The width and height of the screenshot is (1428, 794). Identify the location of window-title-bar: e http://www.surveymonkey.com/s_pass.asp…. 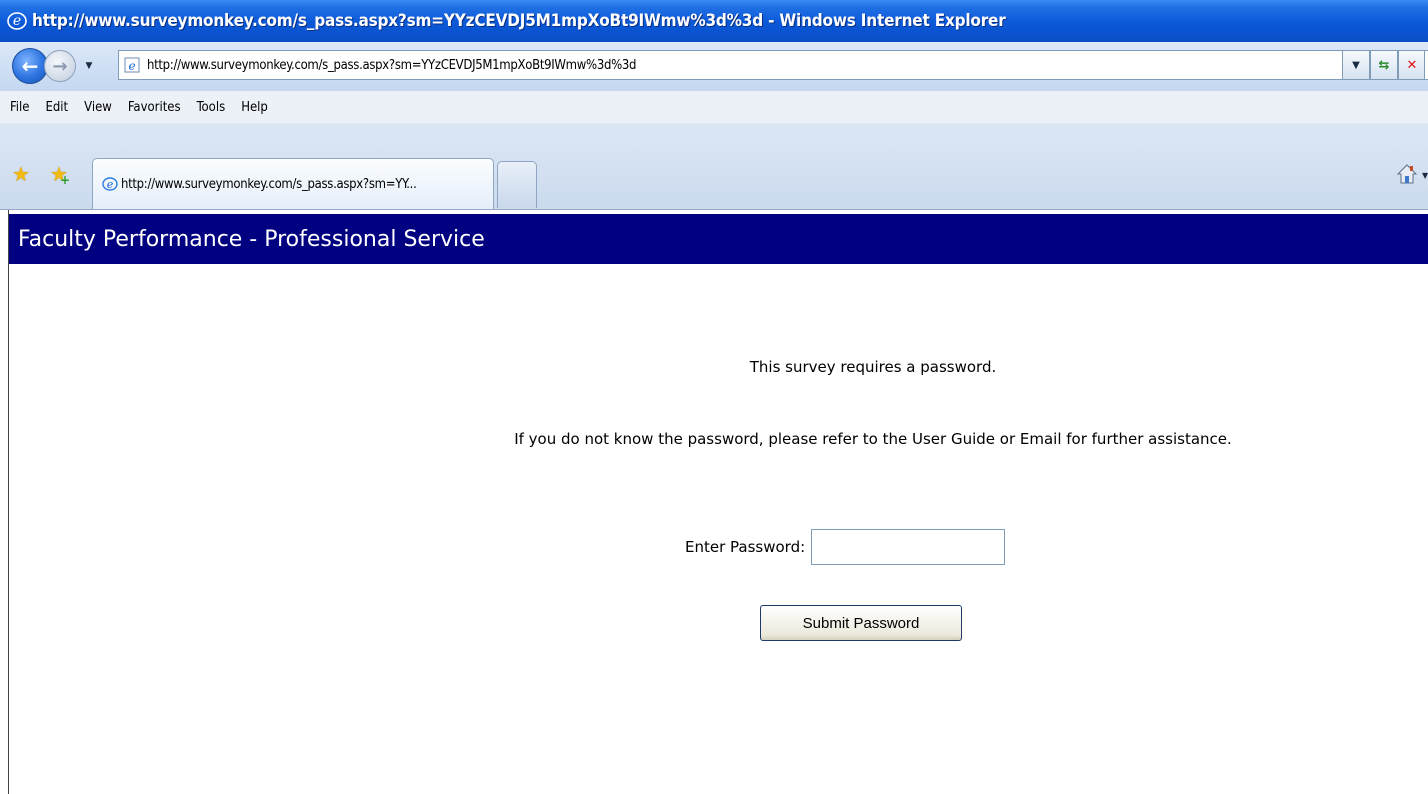
(714, 21).